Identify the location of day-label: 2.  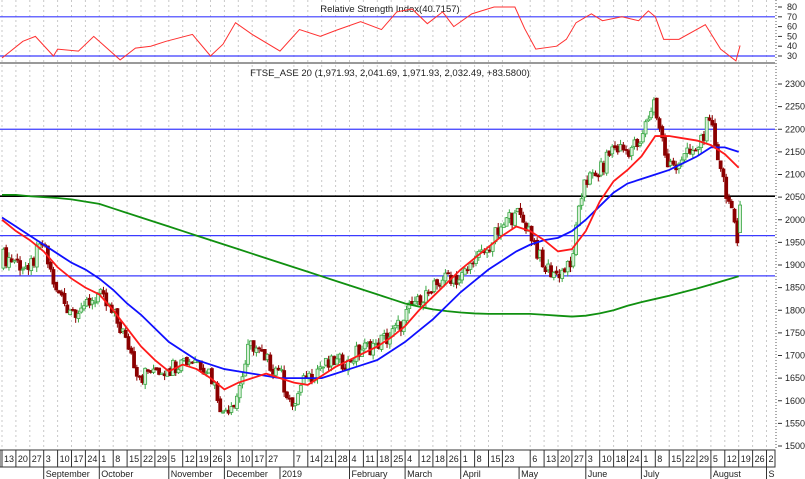
(771, 459).